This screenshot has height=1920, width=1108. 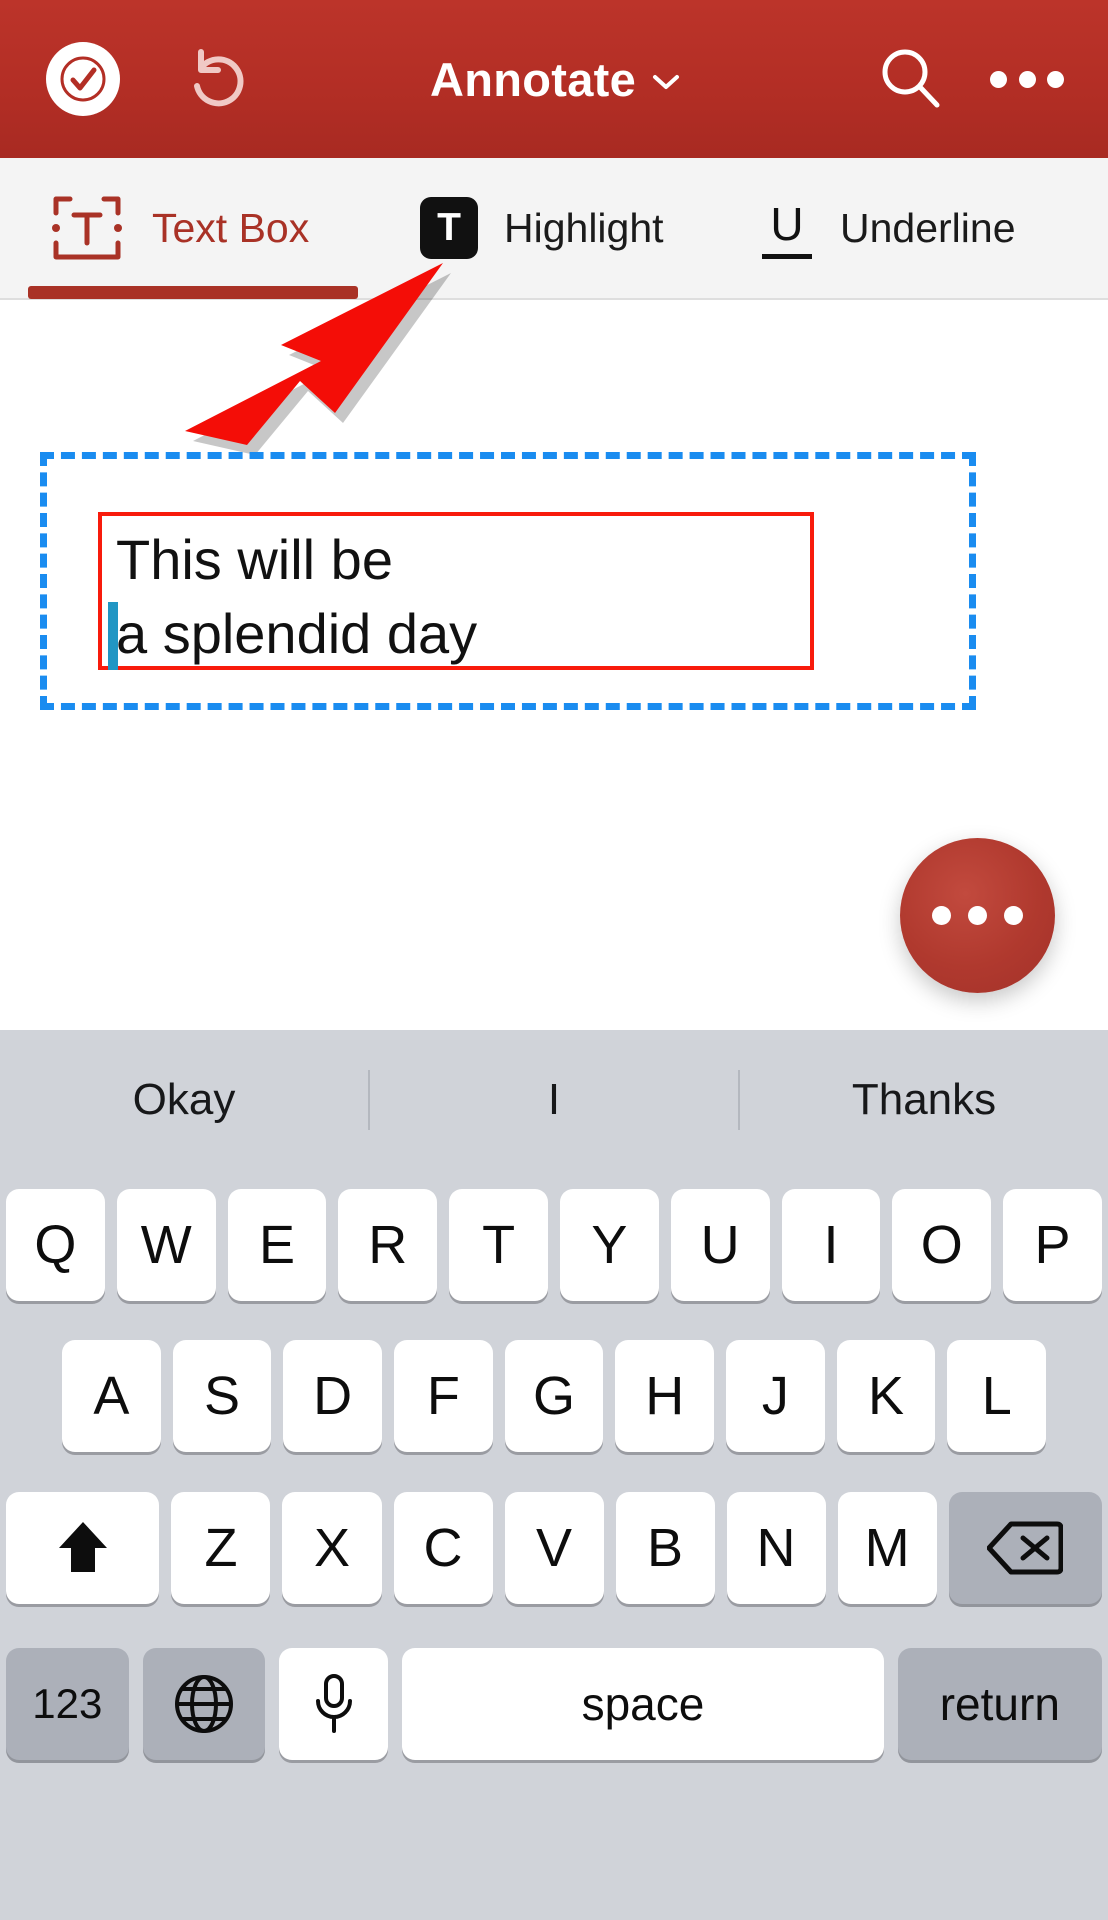 I want to click on document-mode-selector: Annotate, so click(x=555, y=79).